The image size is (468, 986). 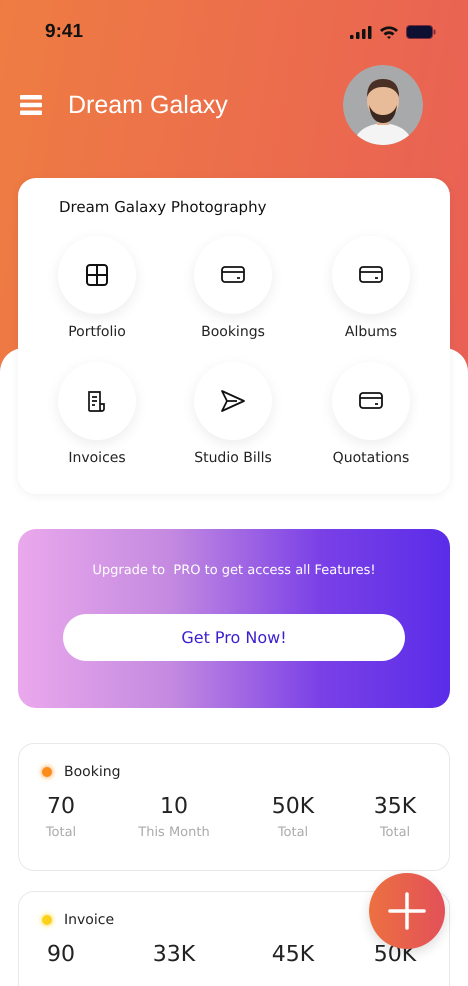 I want to click on metric-label: This Month, so click(x=174, y=832).